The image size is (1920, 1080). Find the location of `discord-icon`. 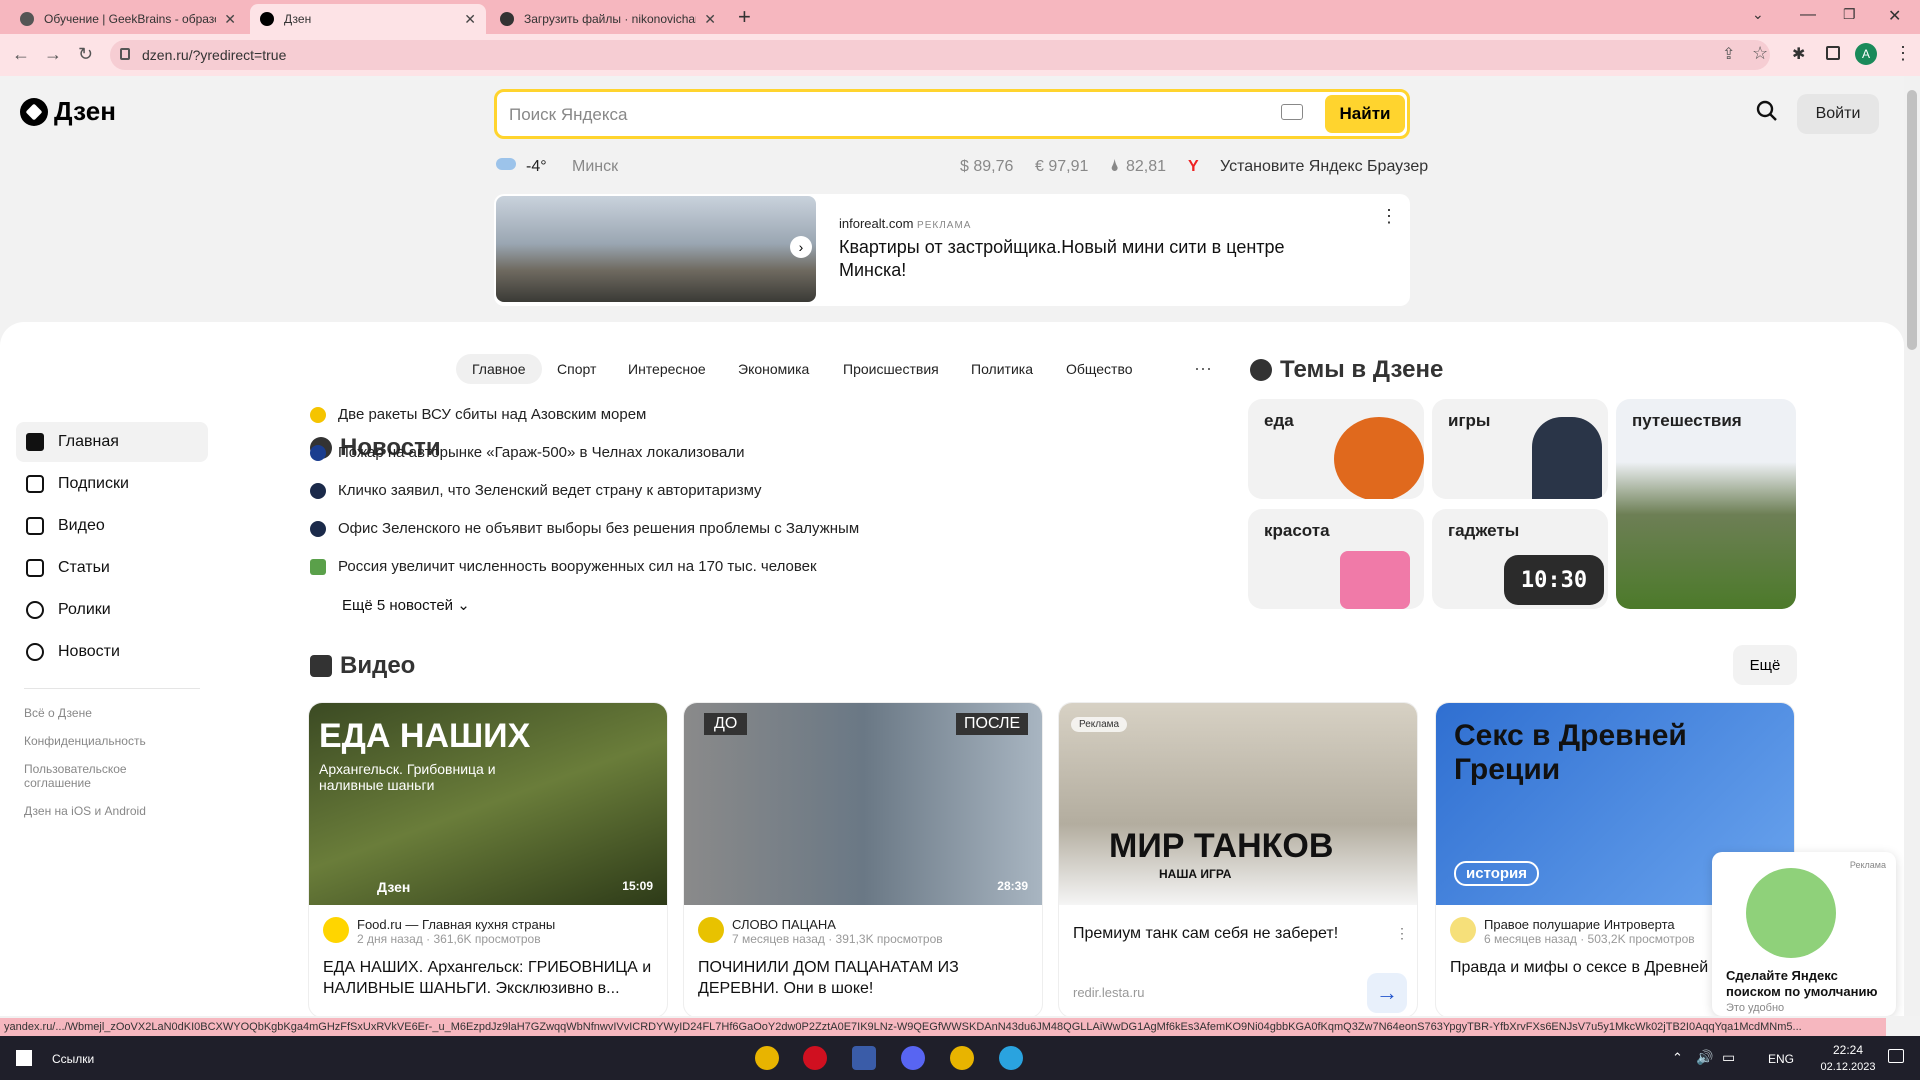

discord-icon is located at coordinates (913, 1058).